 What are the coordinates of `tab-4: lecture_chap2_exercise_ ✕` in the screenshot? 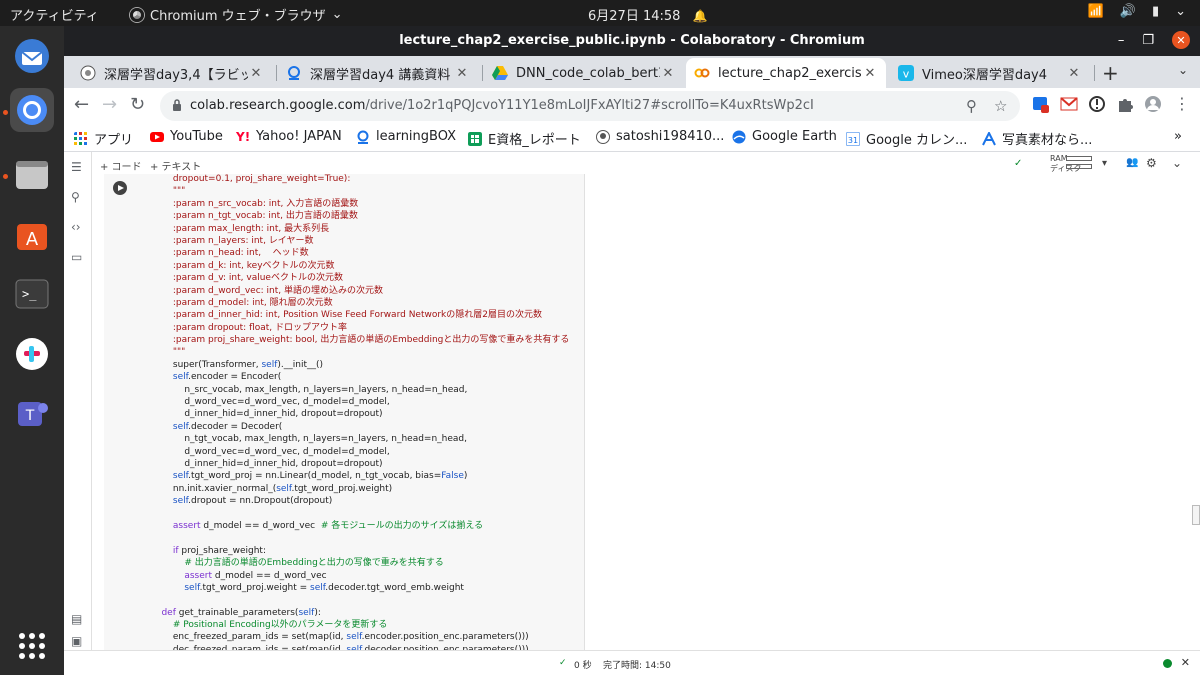 It's located at (786, 73).